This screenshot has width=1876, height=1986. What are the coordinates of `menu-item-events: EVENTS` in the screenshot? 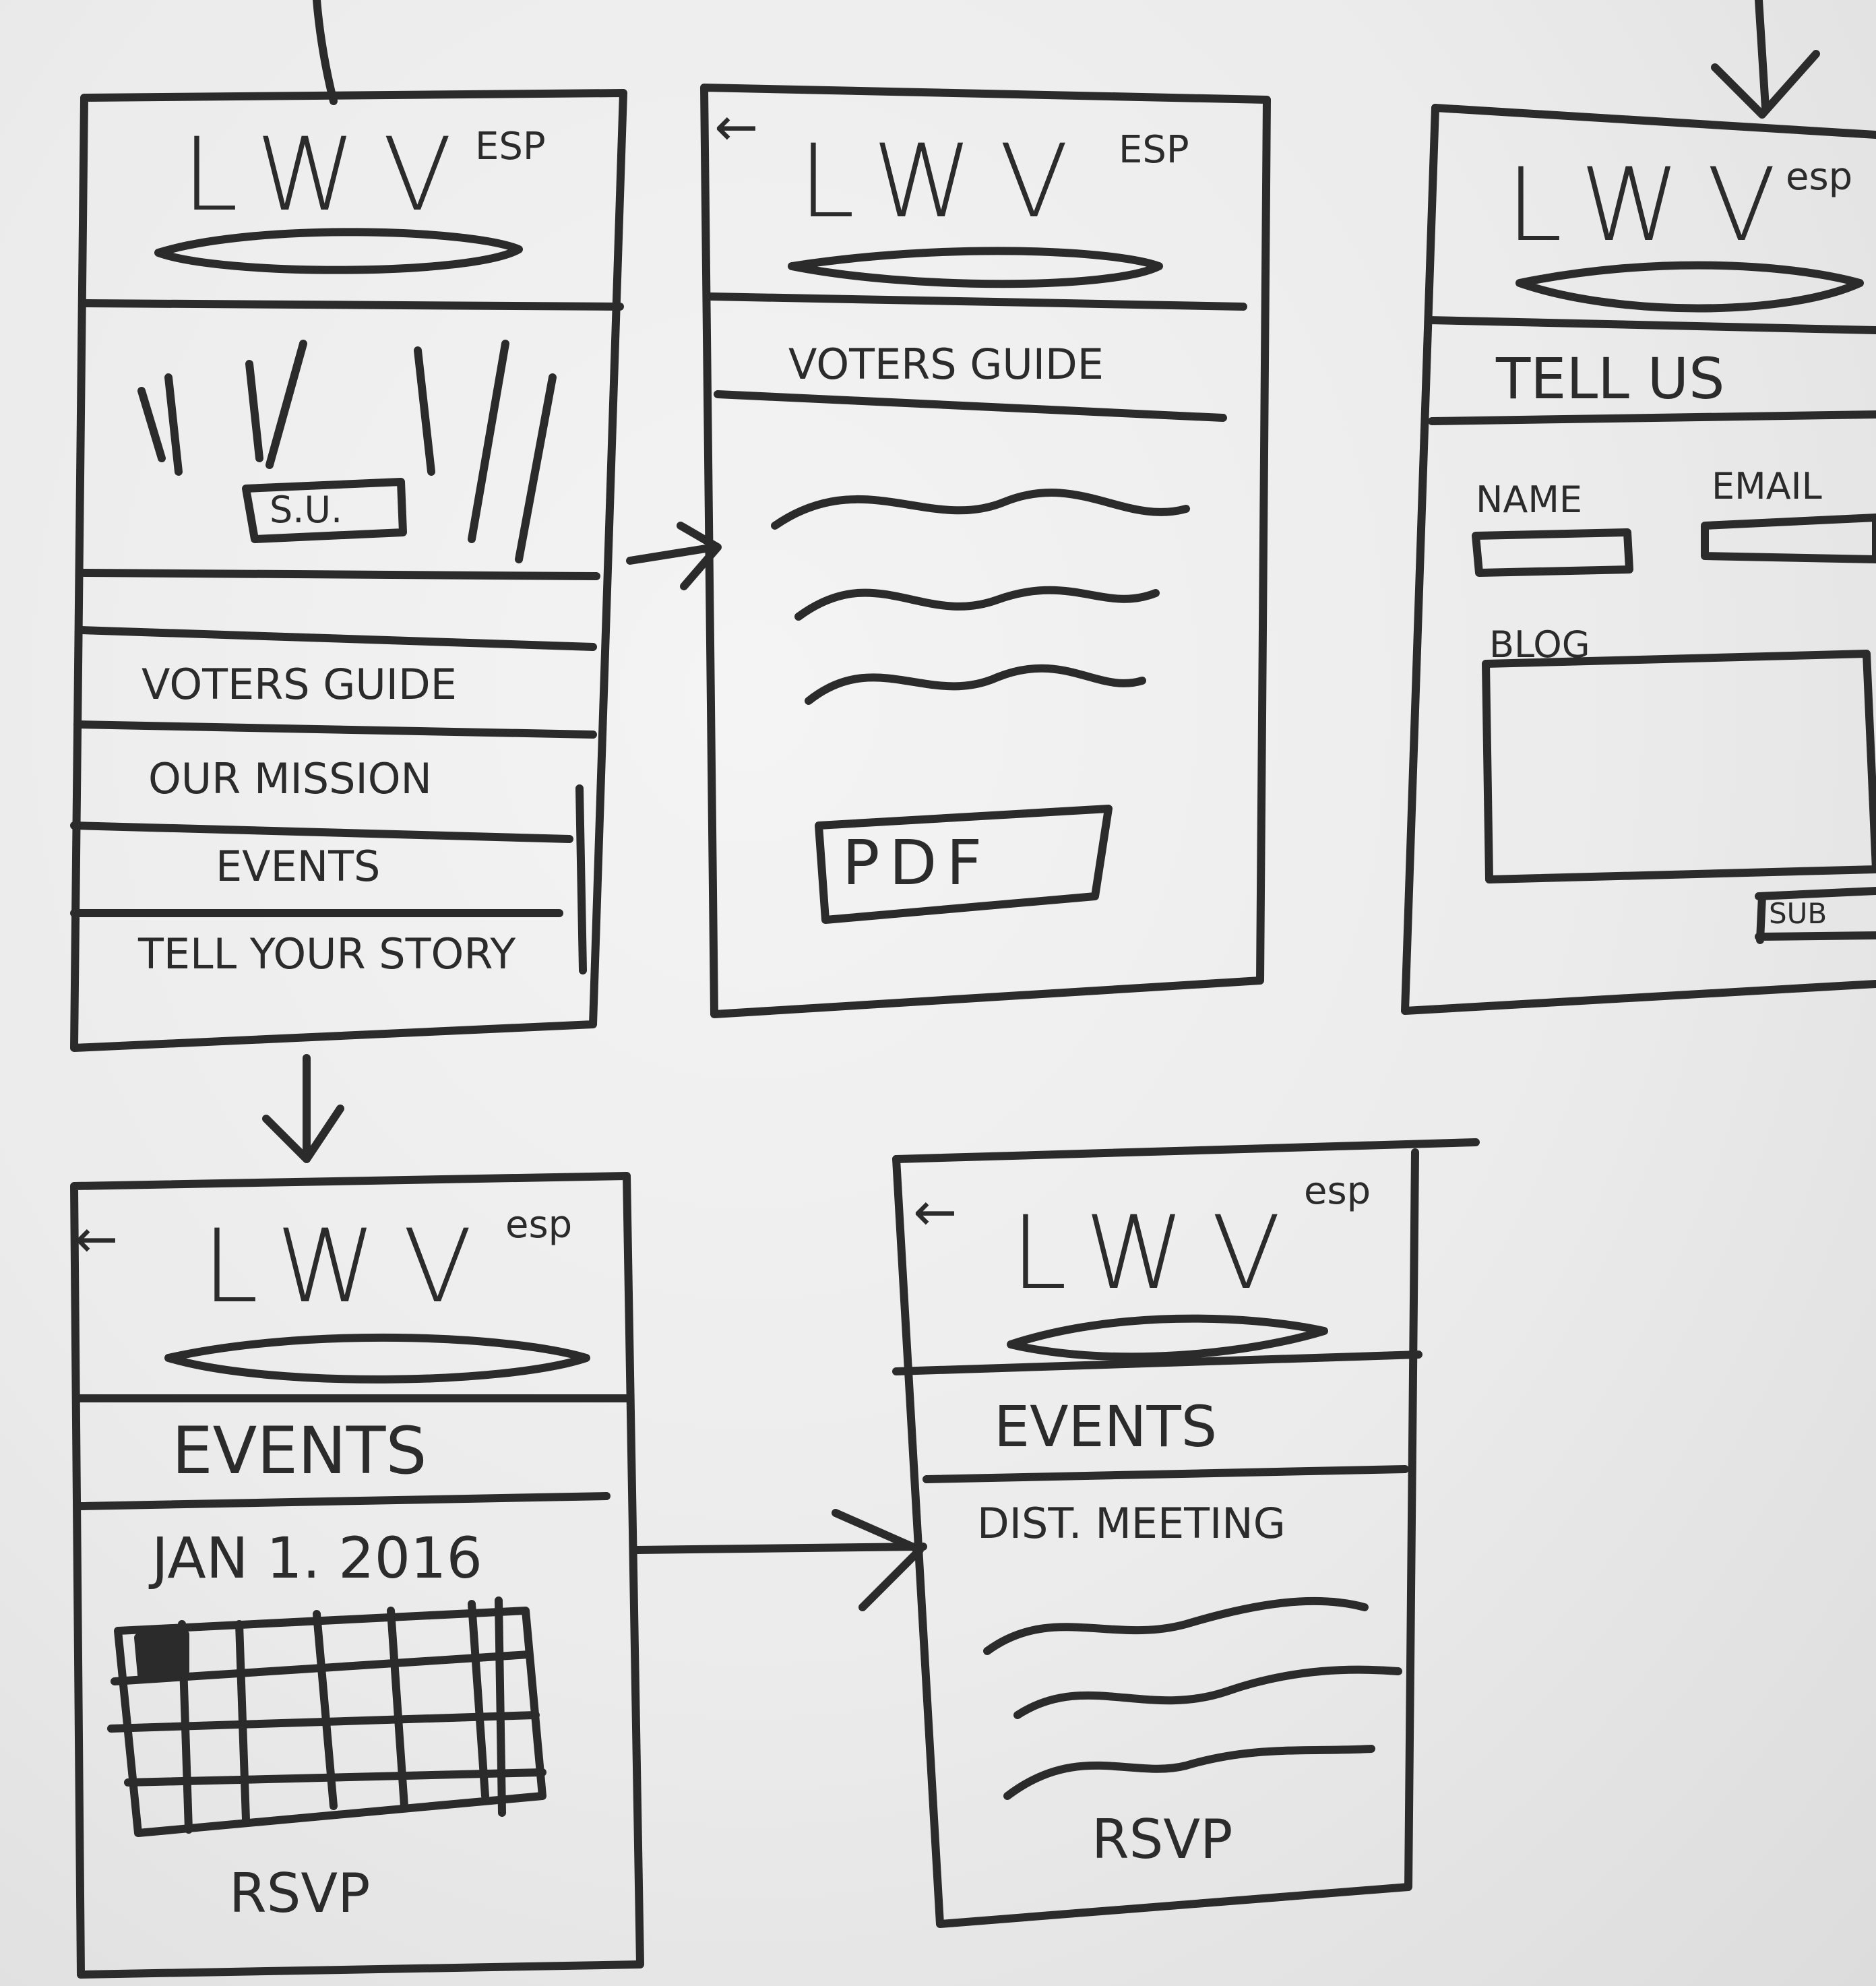 It's located at (298, 867).